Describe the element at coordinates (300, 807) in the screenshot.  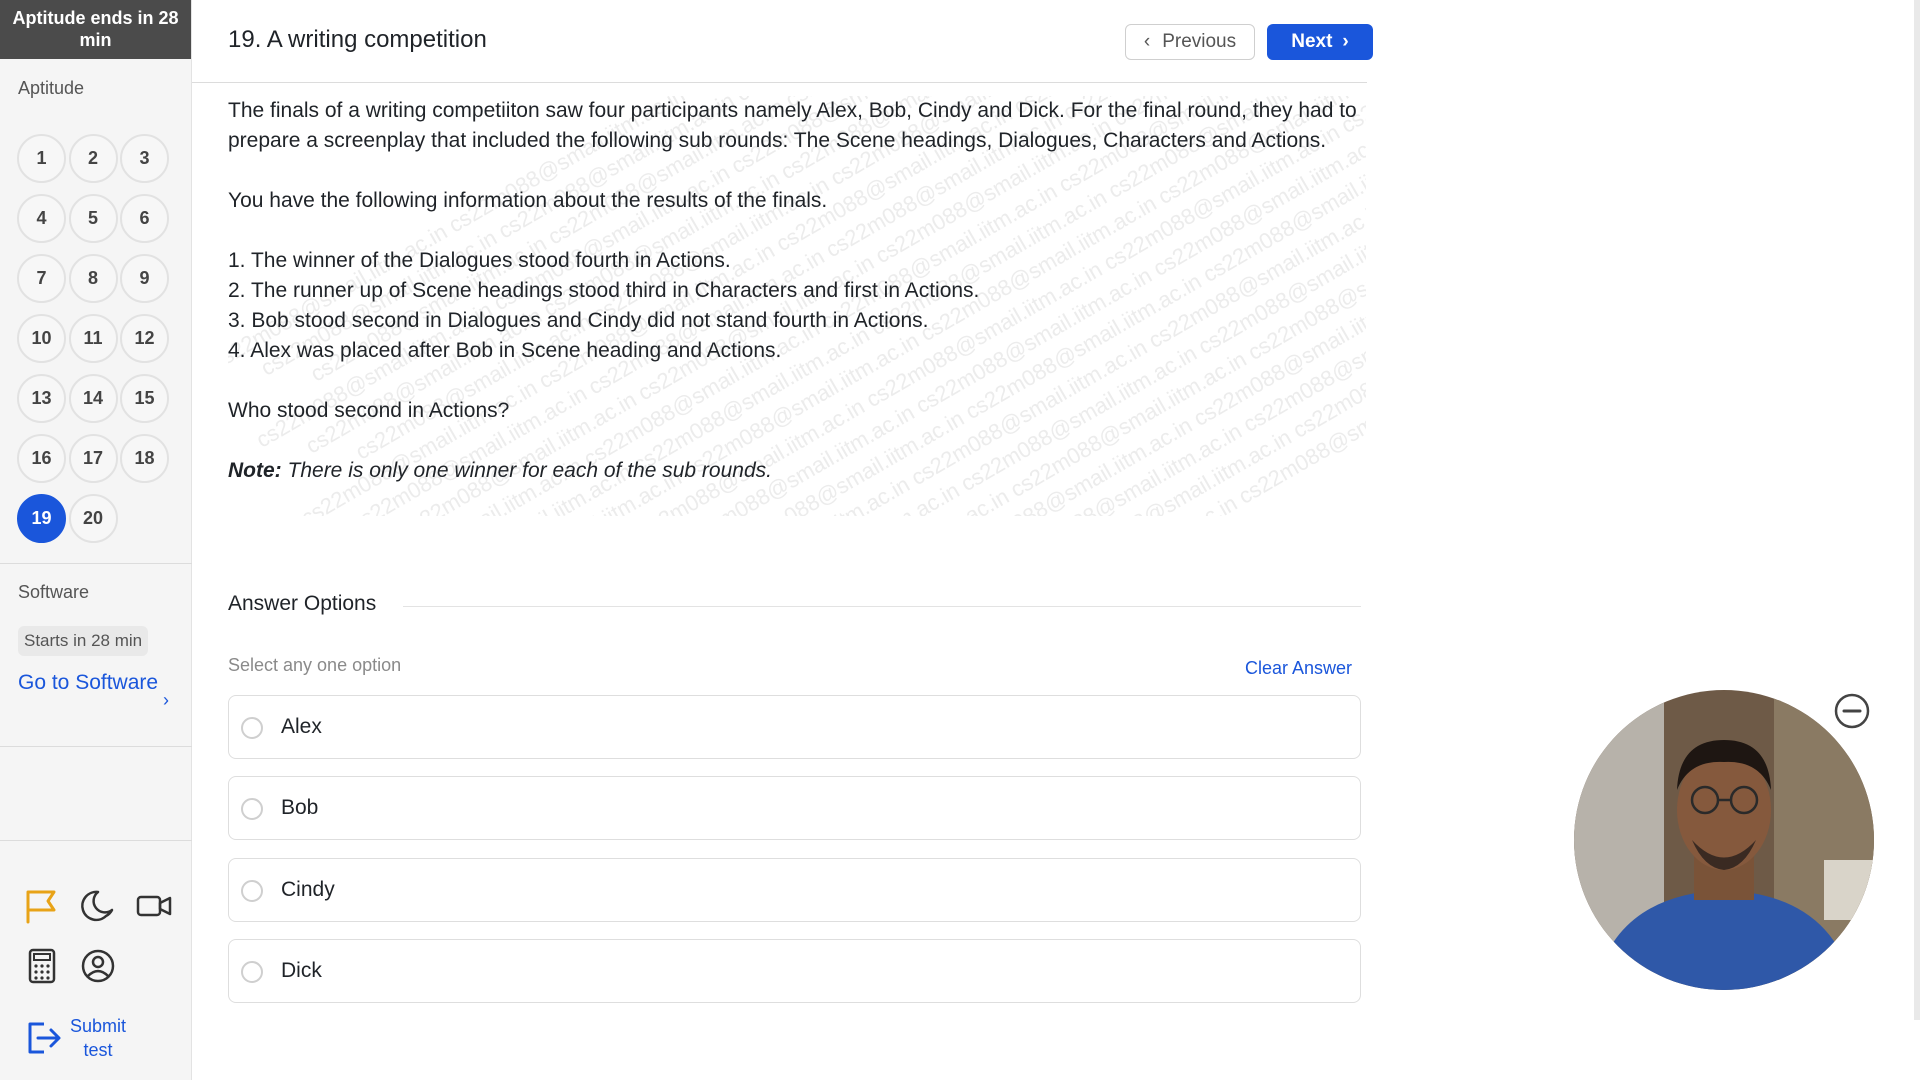
I see `answer-option-label: Bob` at that location.